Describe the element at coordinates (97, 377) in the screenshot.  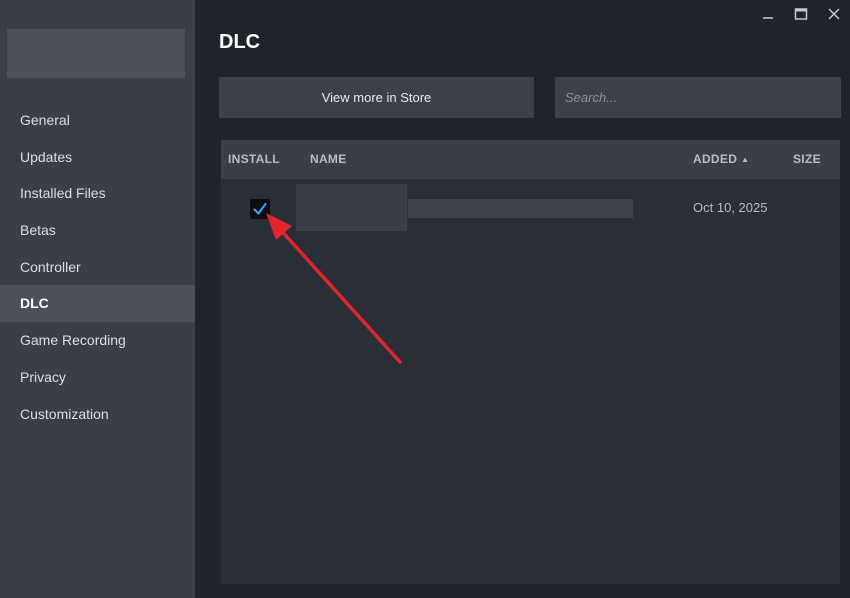
I see `sidebar-item-privacy: Privacy` at that location.